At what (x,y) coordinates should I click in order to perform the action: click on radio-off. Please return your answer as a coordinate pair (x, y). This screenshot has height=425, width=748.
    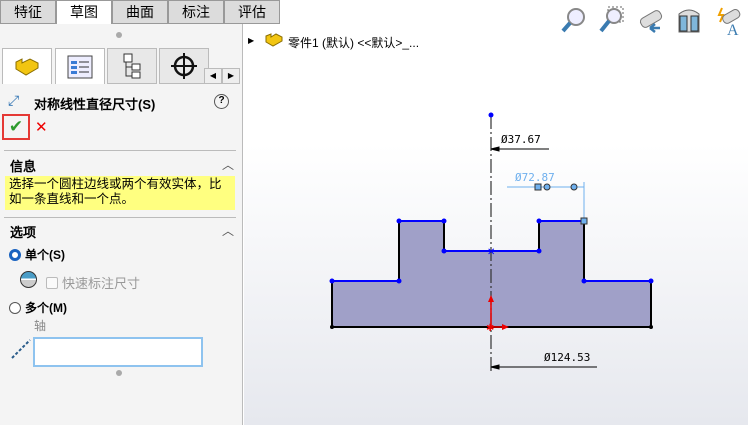
    Looking at the image, I should click on (15, 307).